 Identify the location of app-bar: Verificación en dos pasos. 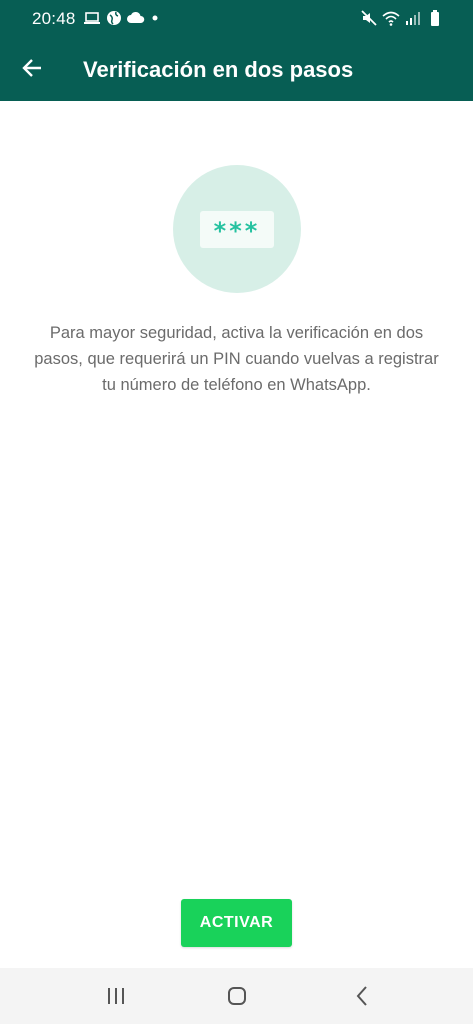
(236, 68).